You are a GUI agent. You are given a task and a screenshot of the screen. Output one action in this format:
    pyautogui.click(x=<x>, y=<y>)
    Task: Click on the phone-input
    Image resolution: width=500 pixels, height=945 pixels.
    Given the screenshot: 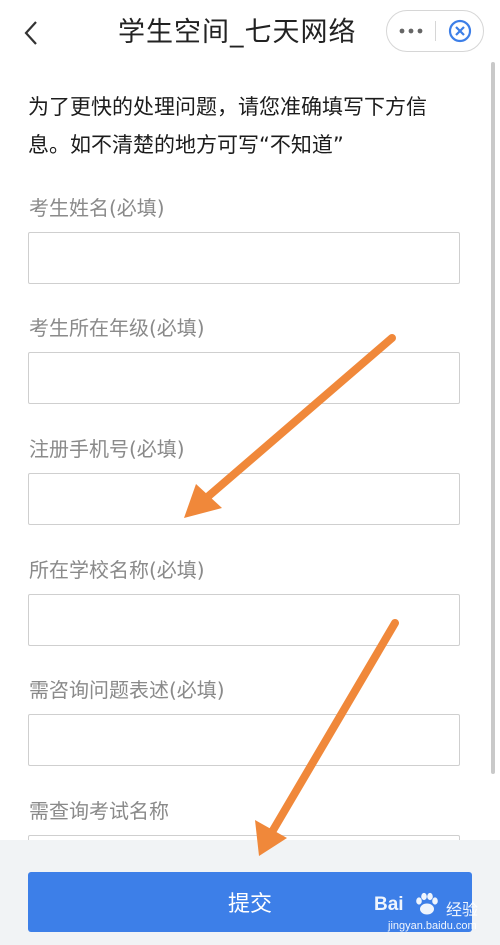 What is the action you would take?
    pyautogui.click(x=244, y=499)
    